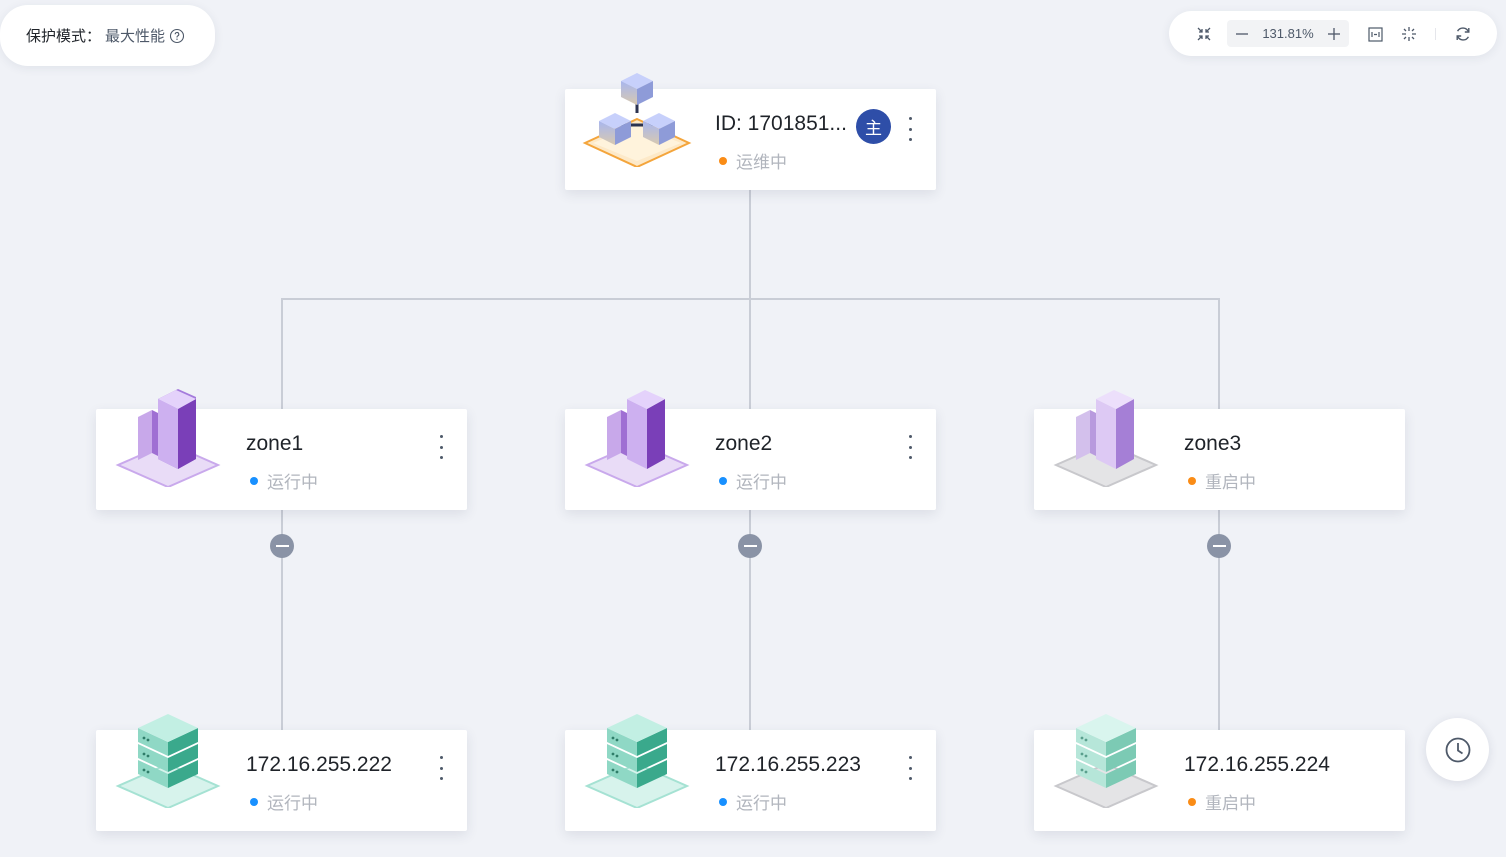 The height and width of the screenshot is (857, 1506). I want to click on center-icon, so click(1409, 34).